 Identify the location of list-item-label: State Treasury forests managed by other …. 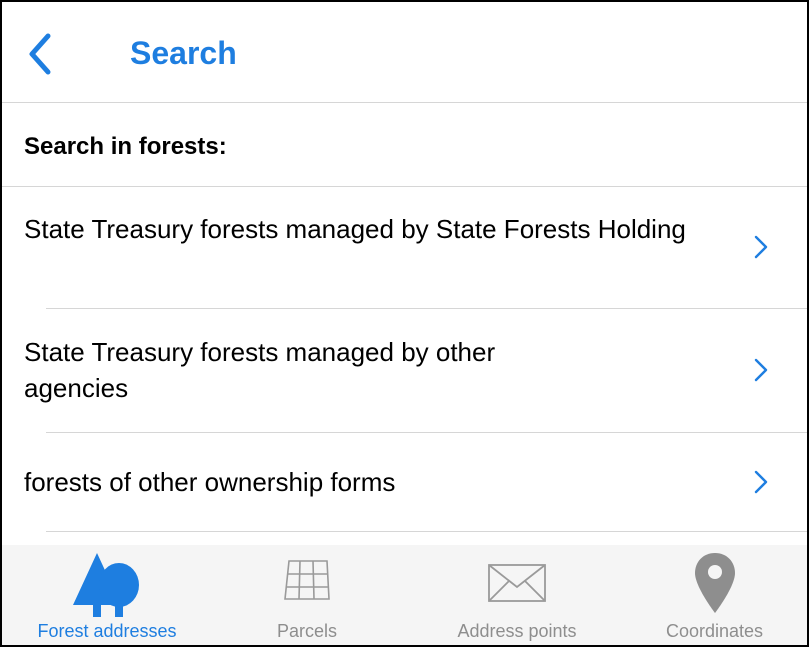
(260, 370).